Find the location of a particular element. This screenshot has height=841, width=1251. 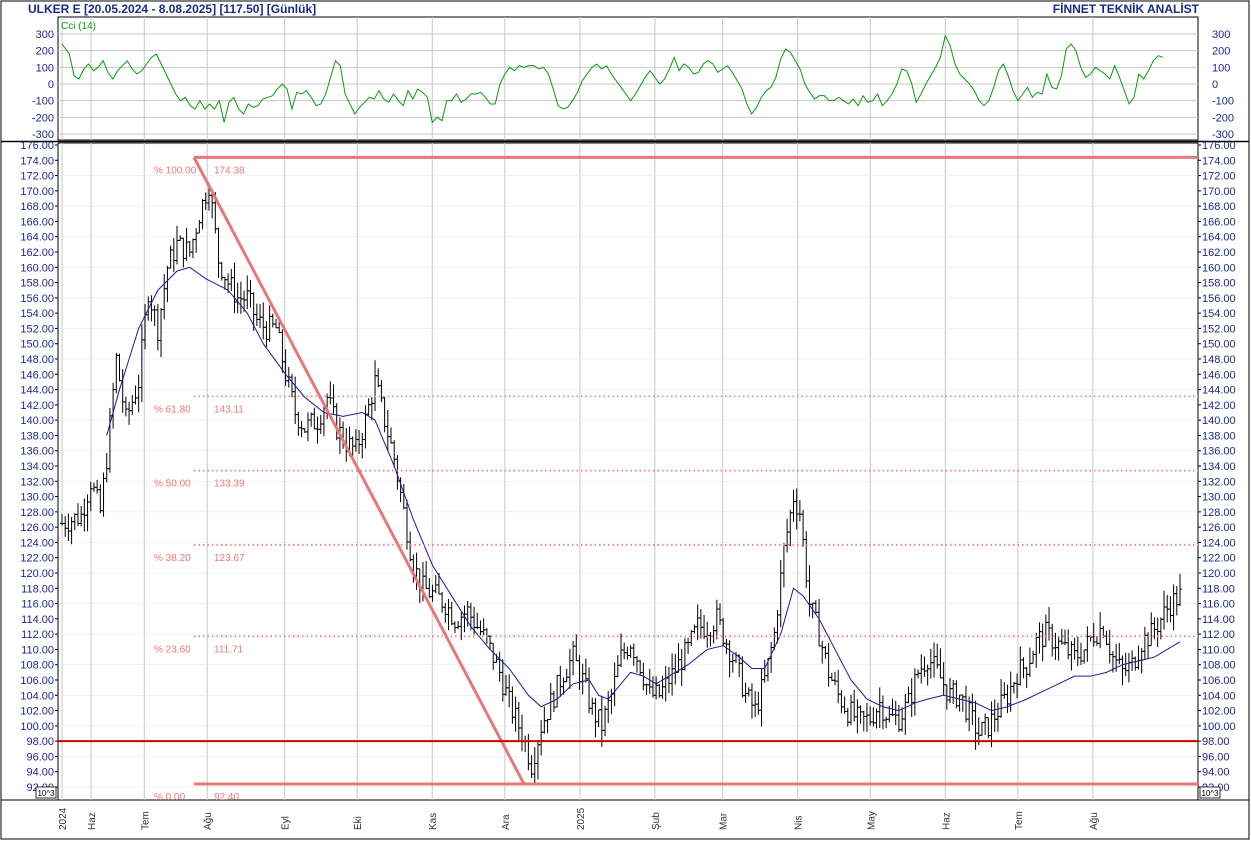

price-y-tick-right: 154.00 is located at coordinates (1219, 314).